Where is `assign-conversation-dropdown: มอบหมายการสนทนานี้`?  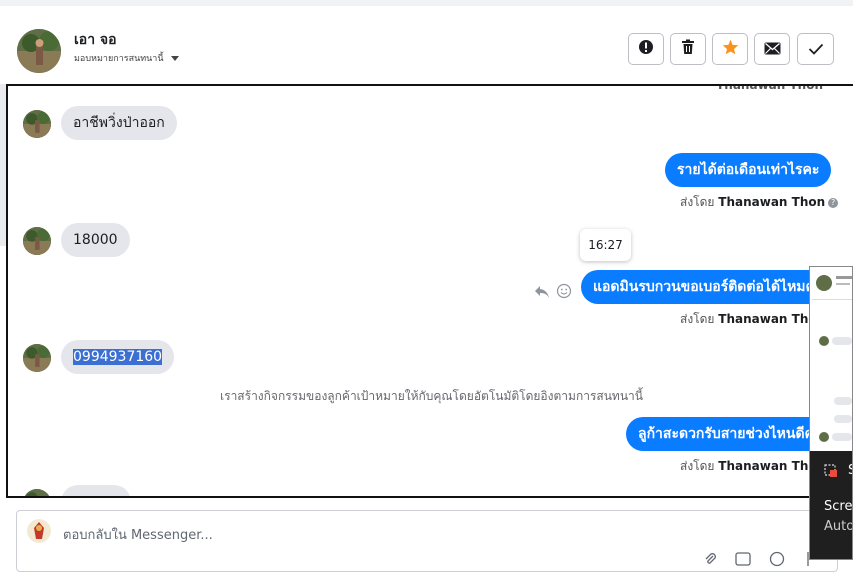
assign-conversation-dropdown: มอบหมายการสนทนานี้ is located at coordinates (126, 58).